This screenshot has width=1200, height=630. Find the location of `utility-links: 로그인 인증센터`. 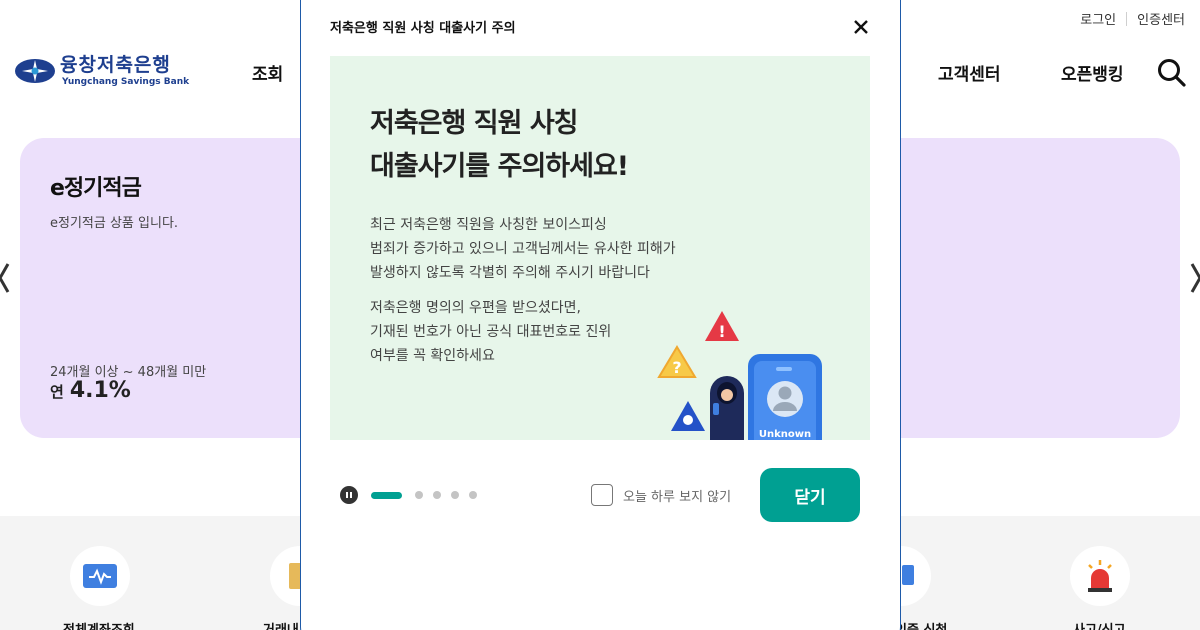

utility-links: 로그인 인증센터 is located at coordinates (1132, 18).